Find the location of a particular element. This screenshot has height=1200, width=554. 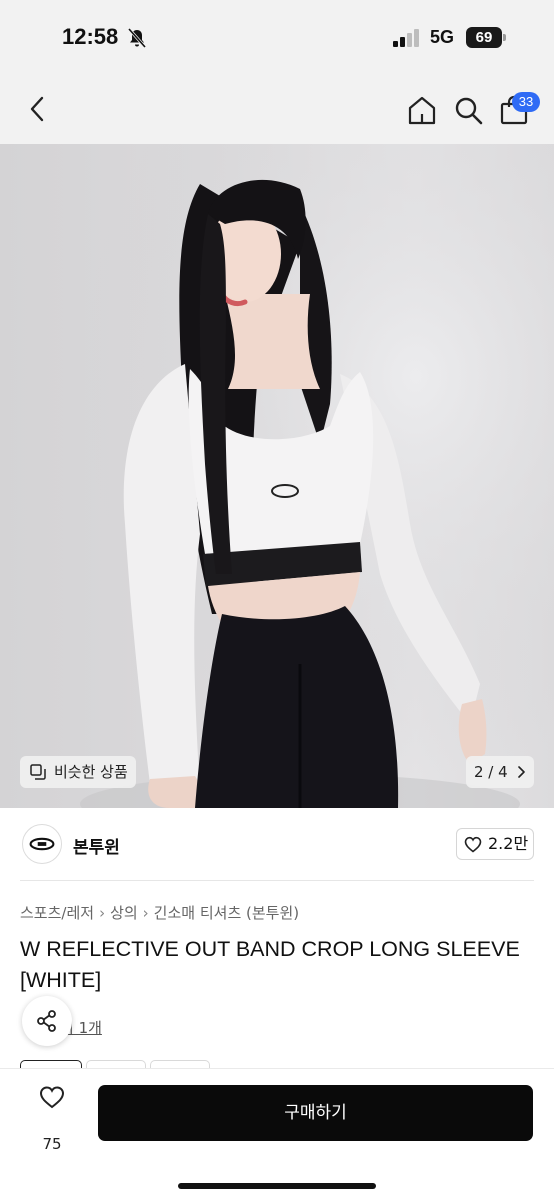

top-navigation: 33 is located at coordinates (277, 109).